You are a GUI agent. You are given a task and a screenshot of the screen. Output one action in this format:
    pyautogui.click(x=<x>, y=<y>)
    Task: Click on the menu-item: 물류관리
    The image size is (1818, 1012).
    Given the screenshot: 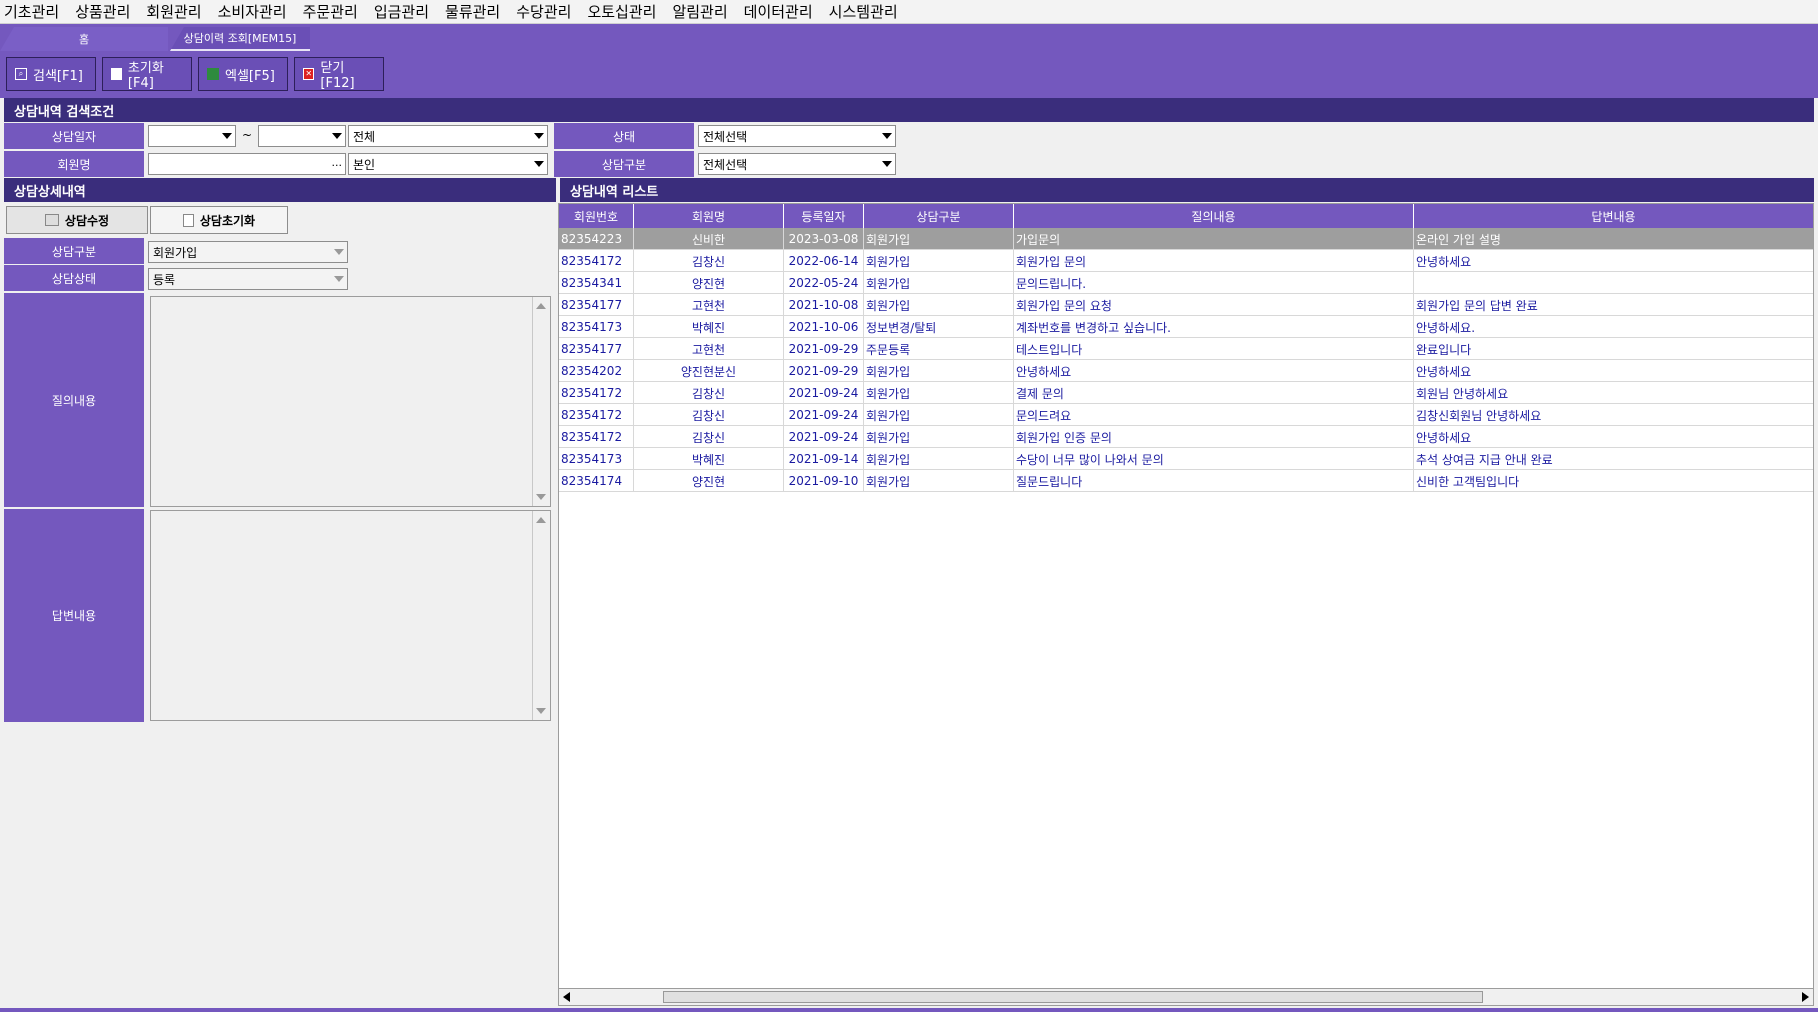 What is the action you would take?
    pyautogui.click(x=472, y=11)
    